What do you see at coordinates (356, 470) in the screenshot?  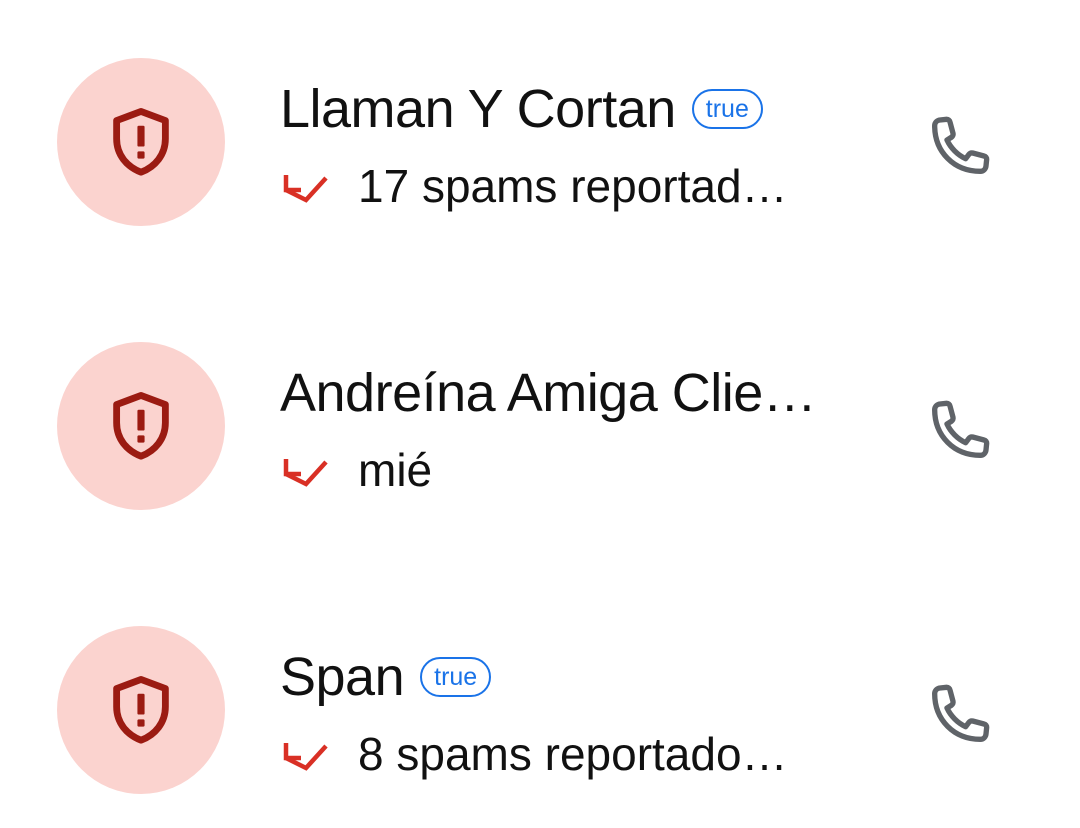 I see `call-detail-line: mié` at bounding box center [356, 470].